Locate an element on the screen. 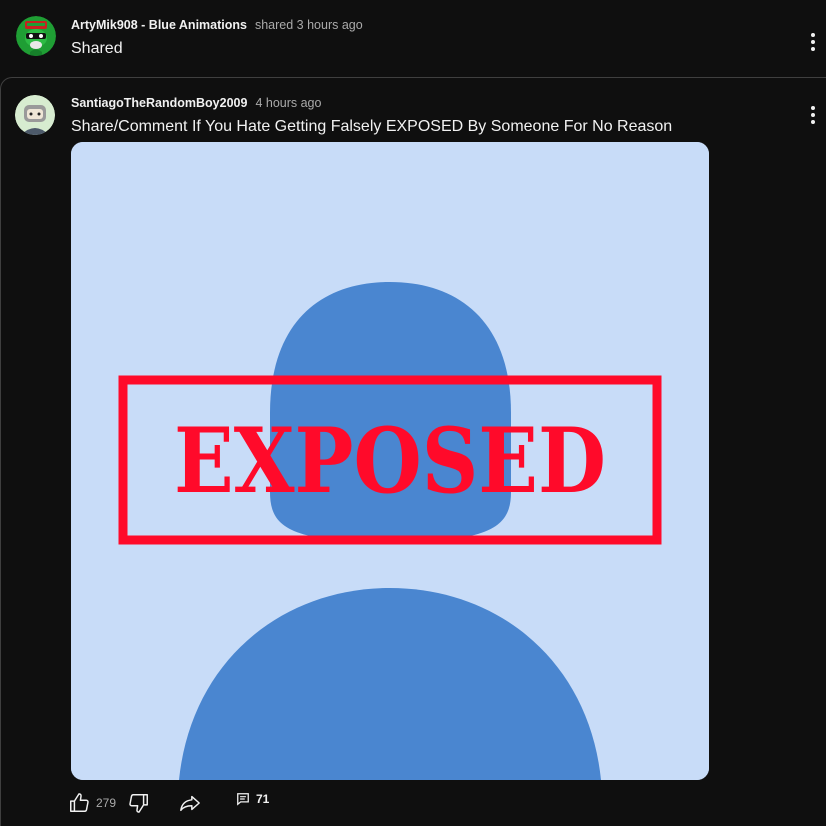 The width and height of the screenshot is (826, 826). post-timestamp: 4 hours ago is located at coordinates (288, 103).